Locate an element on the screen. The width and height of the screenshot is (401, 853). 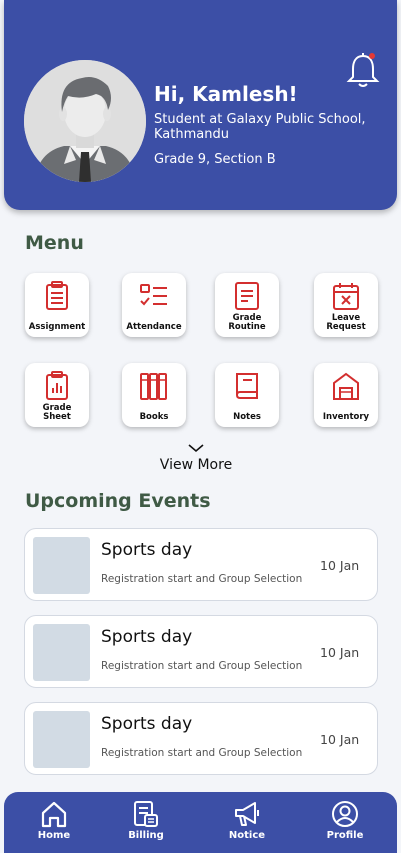
calendar-x-icon is located at coordinates (346, 296).